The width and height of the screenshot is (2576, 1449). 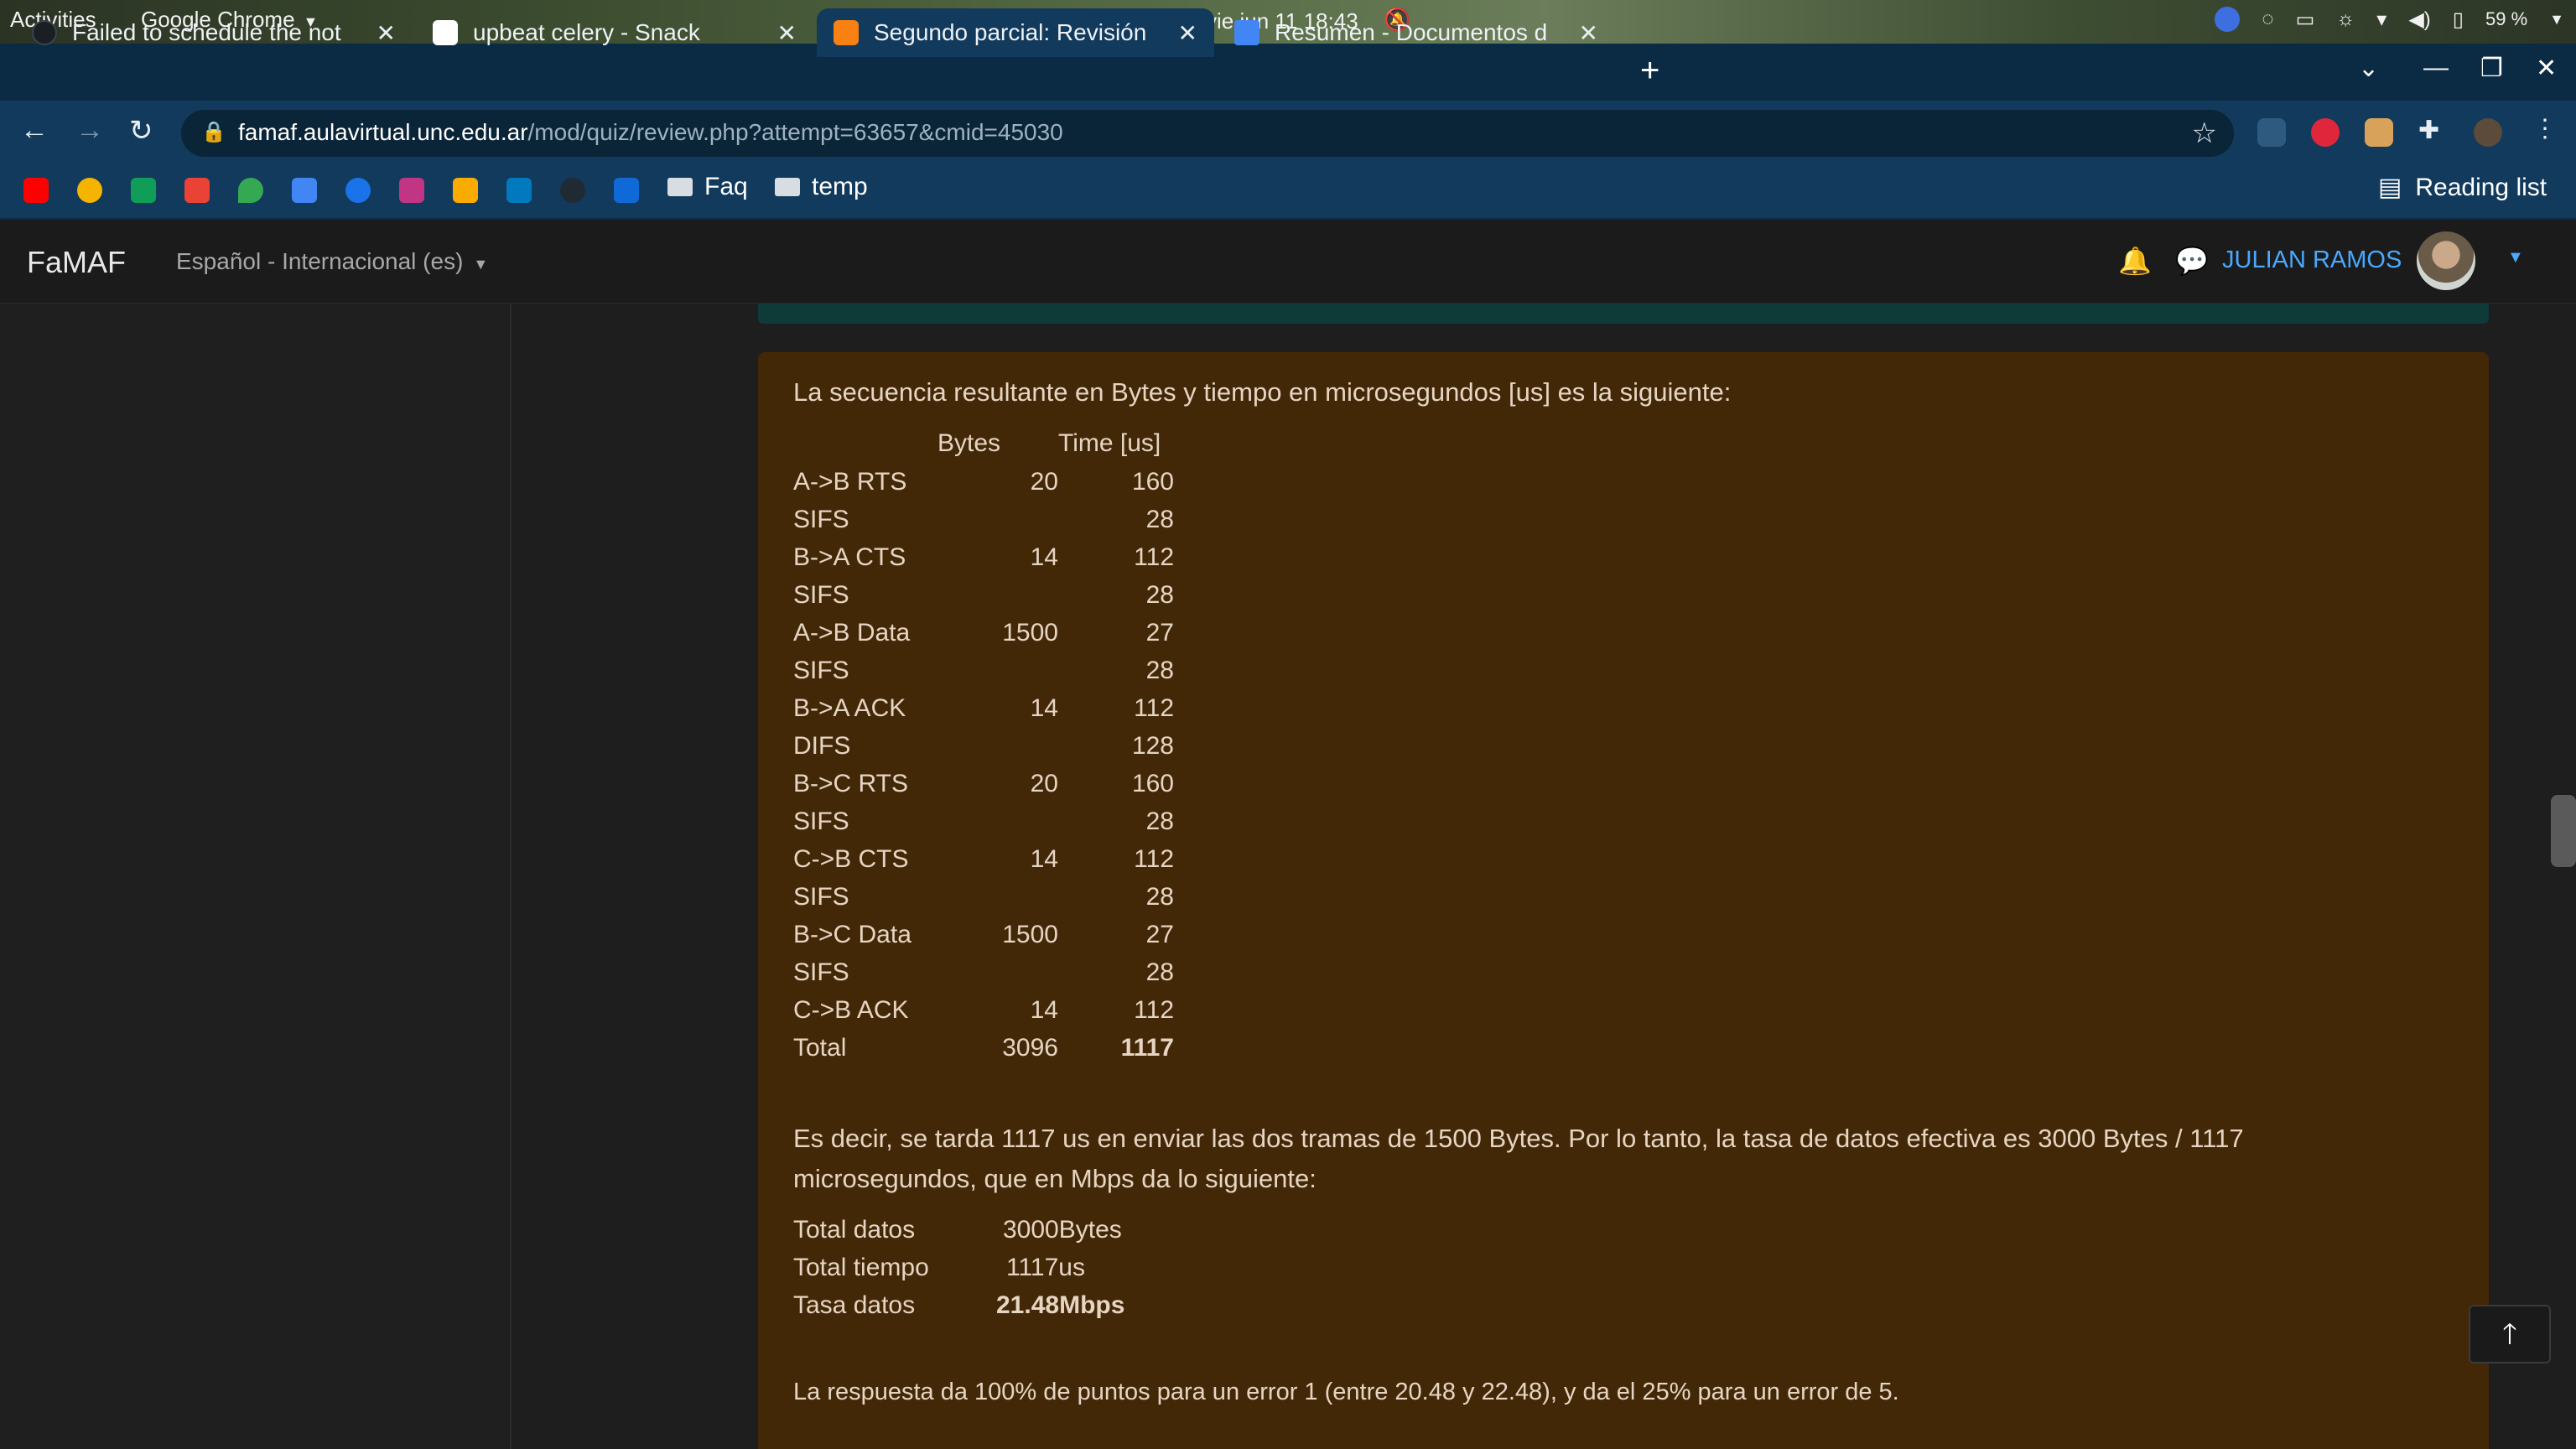 I want to click on tab-snack: upbeat celery - Snack ✕, so click(x=614, y=32).